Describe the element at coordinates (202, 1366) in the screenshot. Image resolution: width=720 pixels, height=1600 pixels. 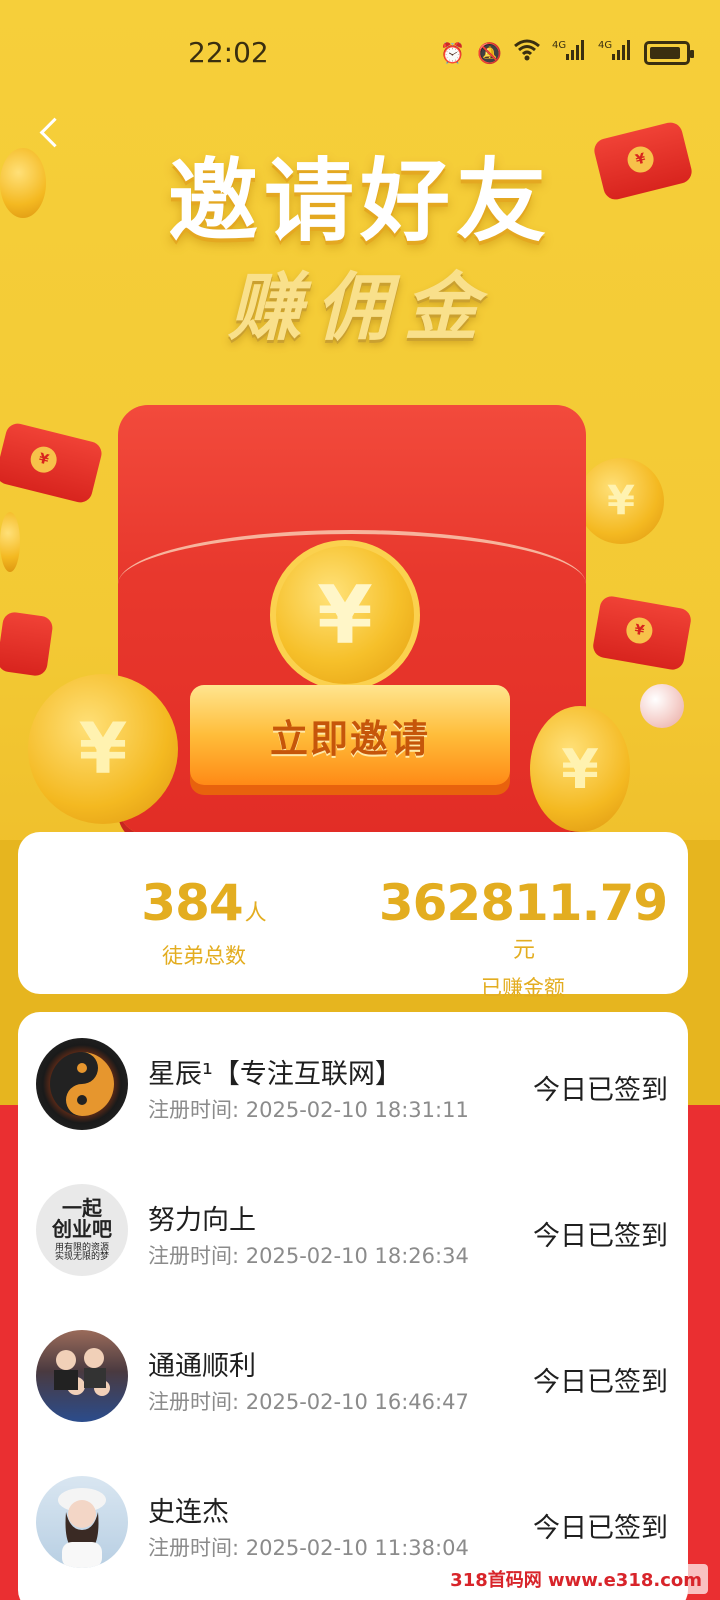
I see `member-name: 通通顺利` at that location.